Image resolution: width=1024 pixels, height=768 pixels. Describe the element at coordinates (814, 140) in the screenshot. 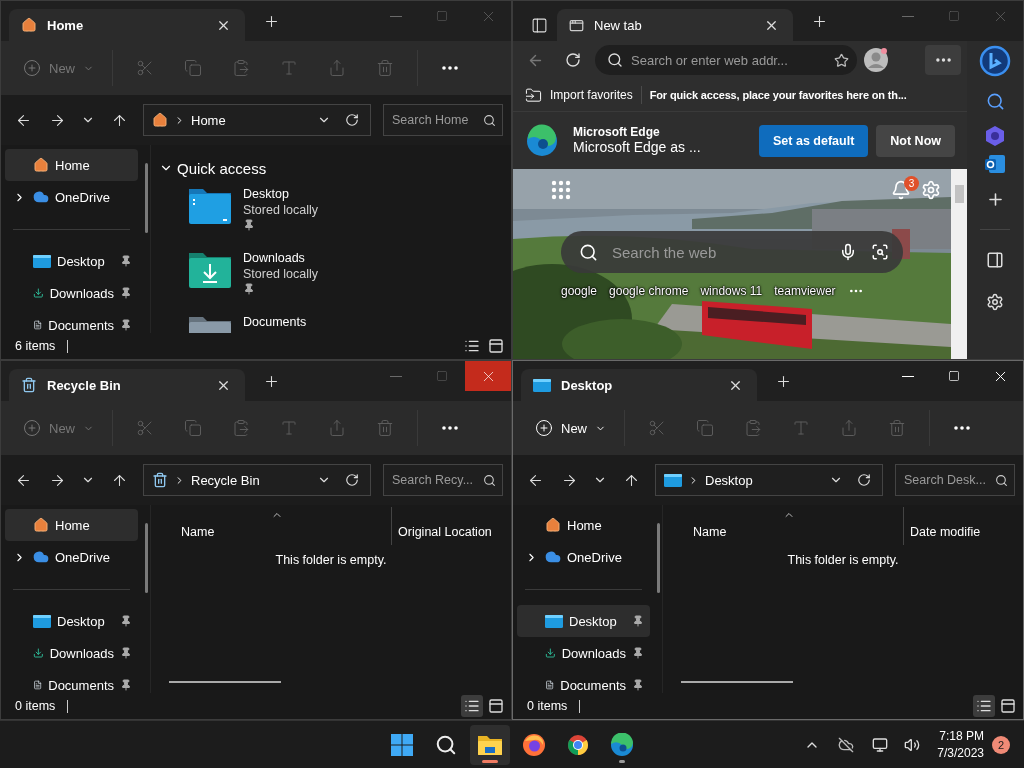

I see `banner-button: Set as default` at that location.